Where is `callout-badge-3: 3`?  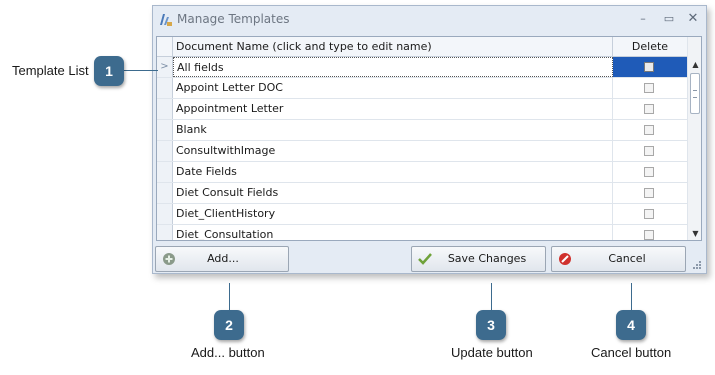 callout-badge-3: 3 is located at coordinates (491, 325).